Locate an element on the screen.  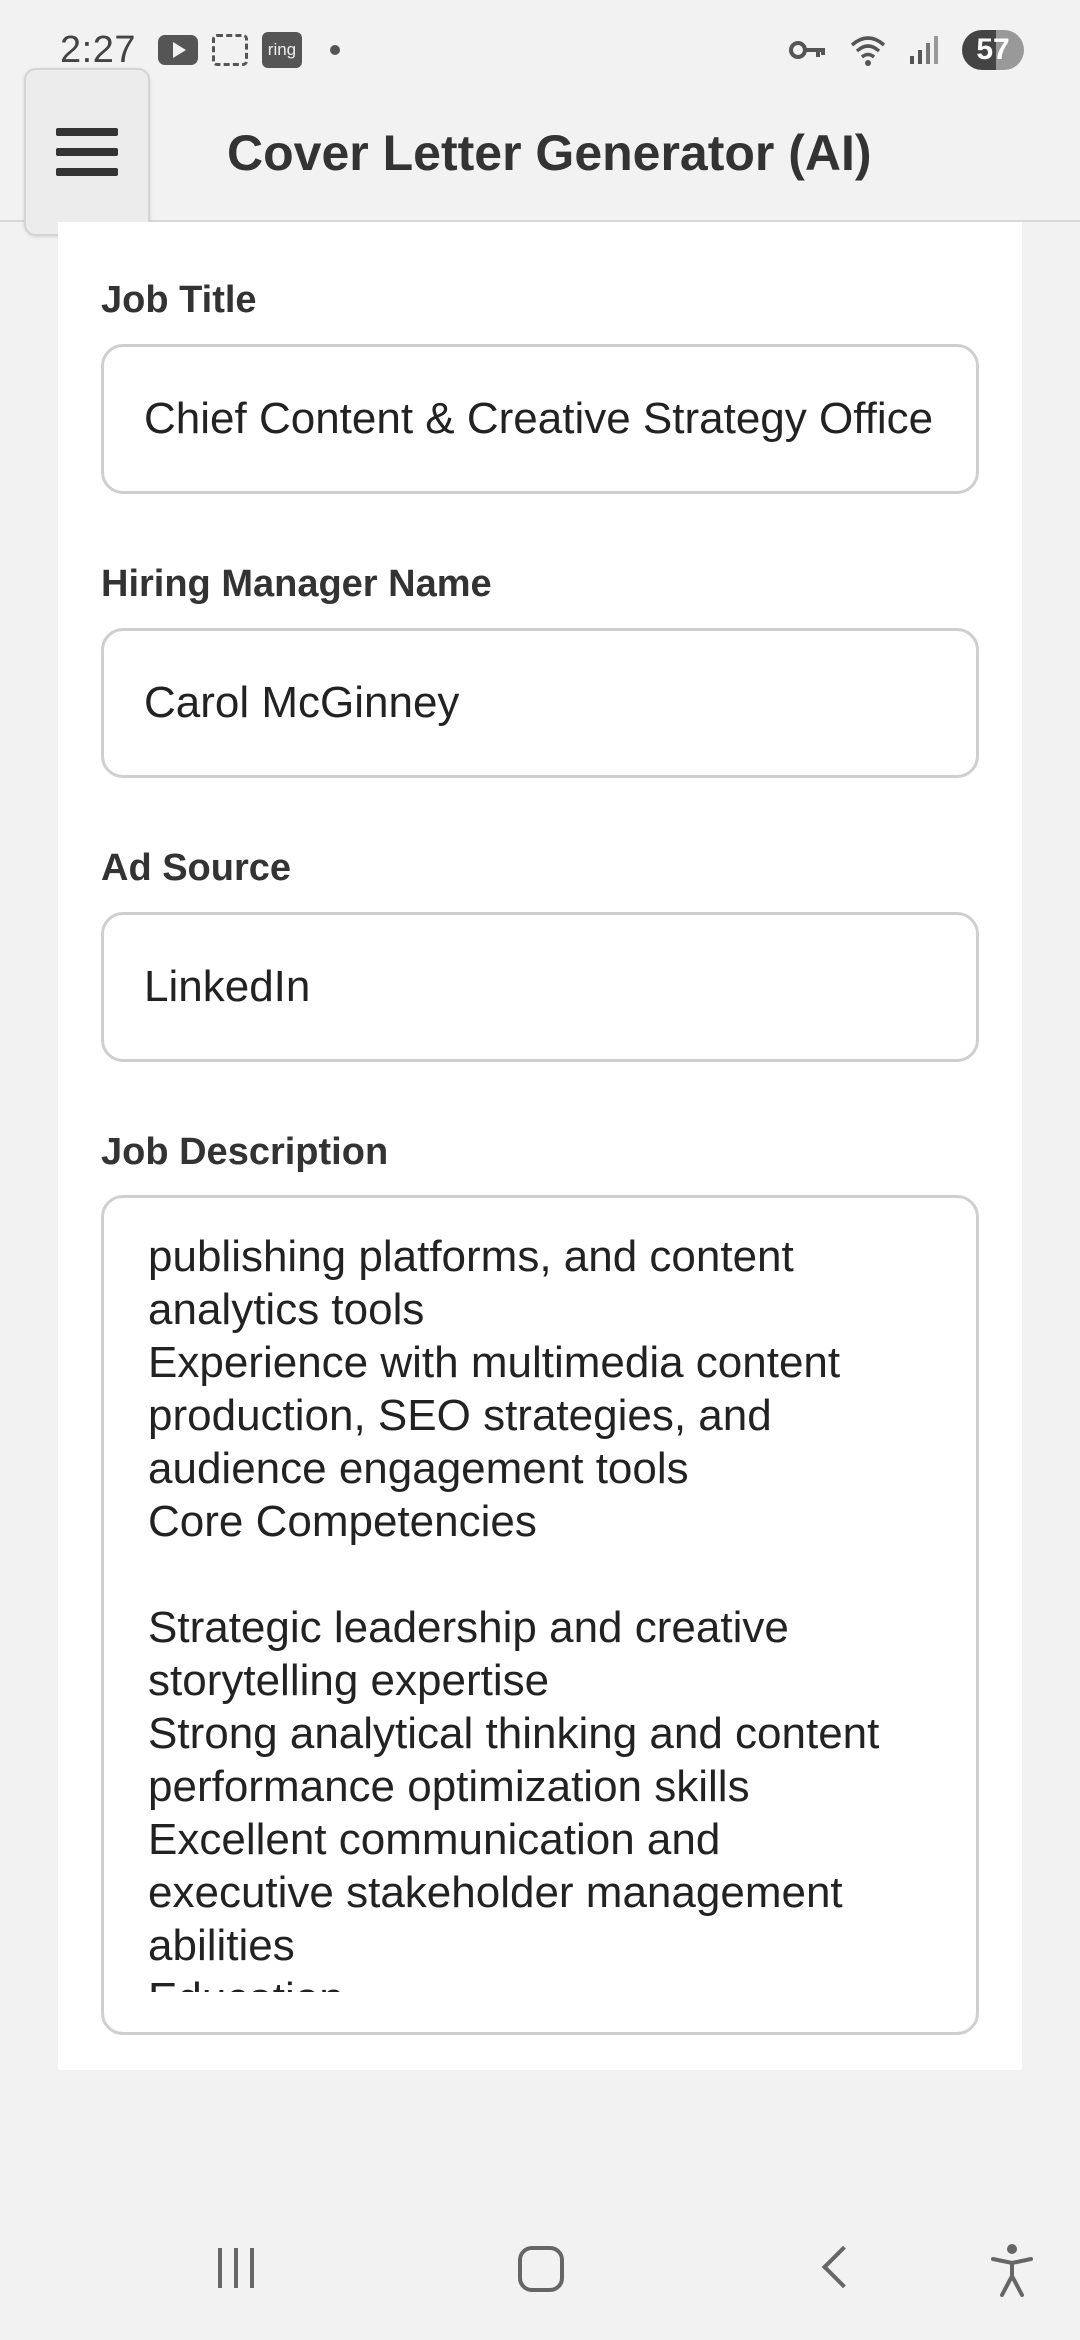
job-description-label: Job Description is located at coordinates (245, 1152).